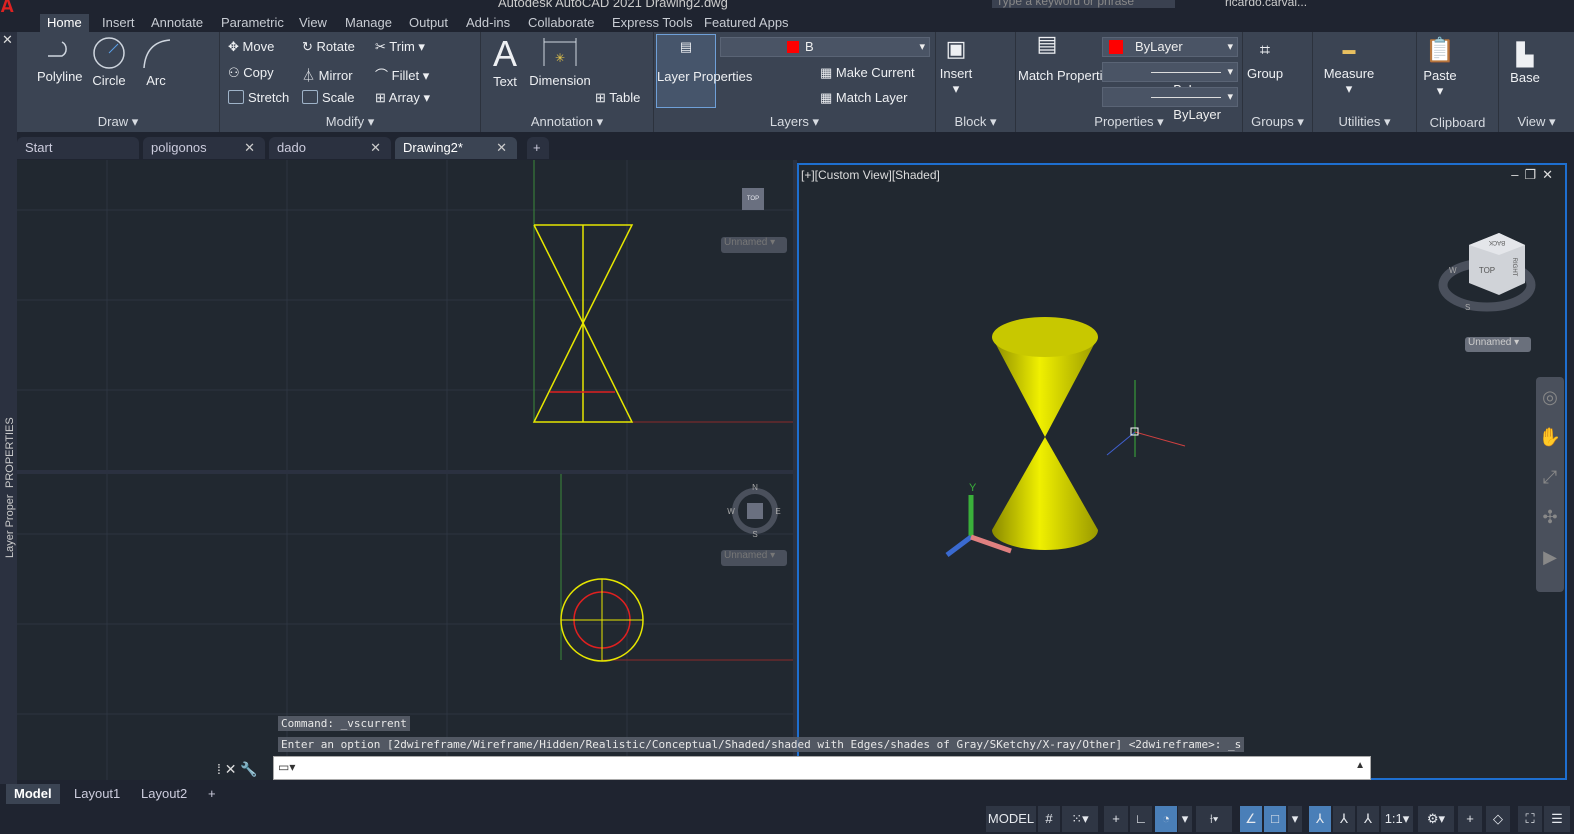 Image resolution: width=1574 pixels, height=834 pixels. I want to click on search-input: Type a keyword or phrase, so click(1083, 4).